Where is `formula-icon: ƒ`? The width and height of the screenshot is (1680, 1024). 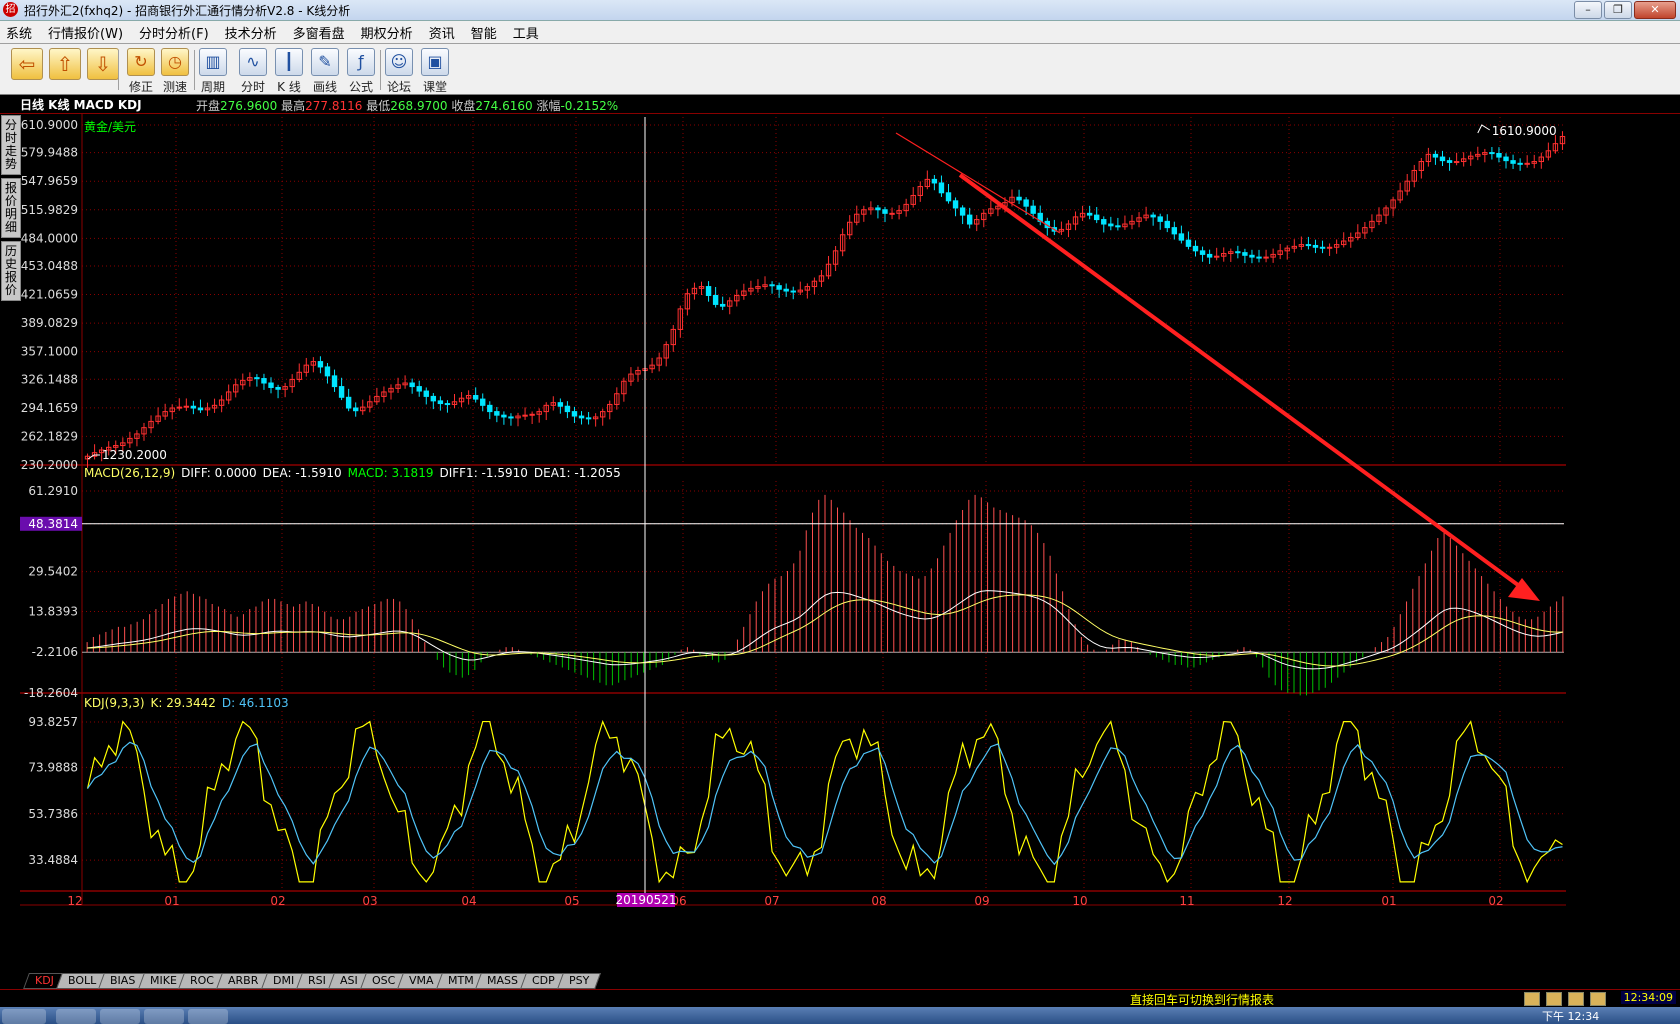
formula-icon: ƒ is located at coordinates (361, 62).